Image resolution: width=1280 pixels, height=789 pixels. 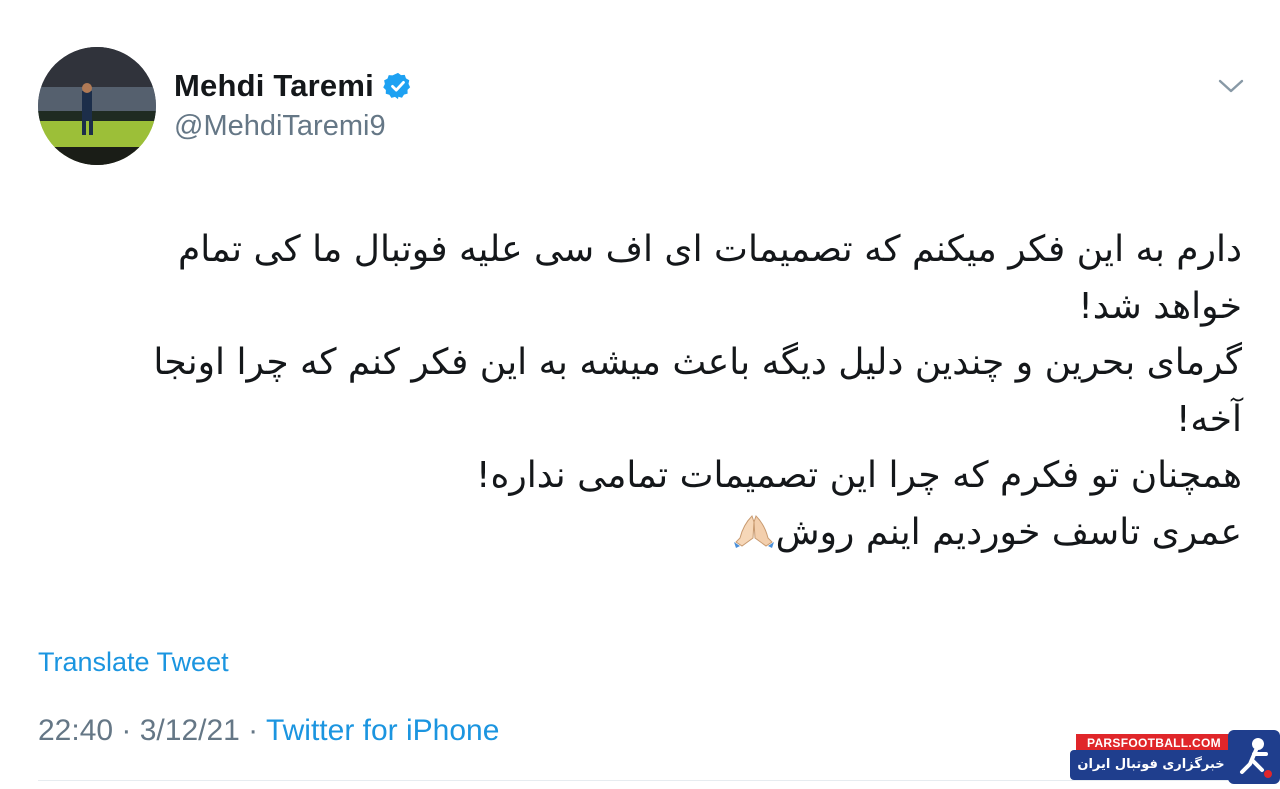 I want to click on folded-hands-icon, so click(x=753, y=531).